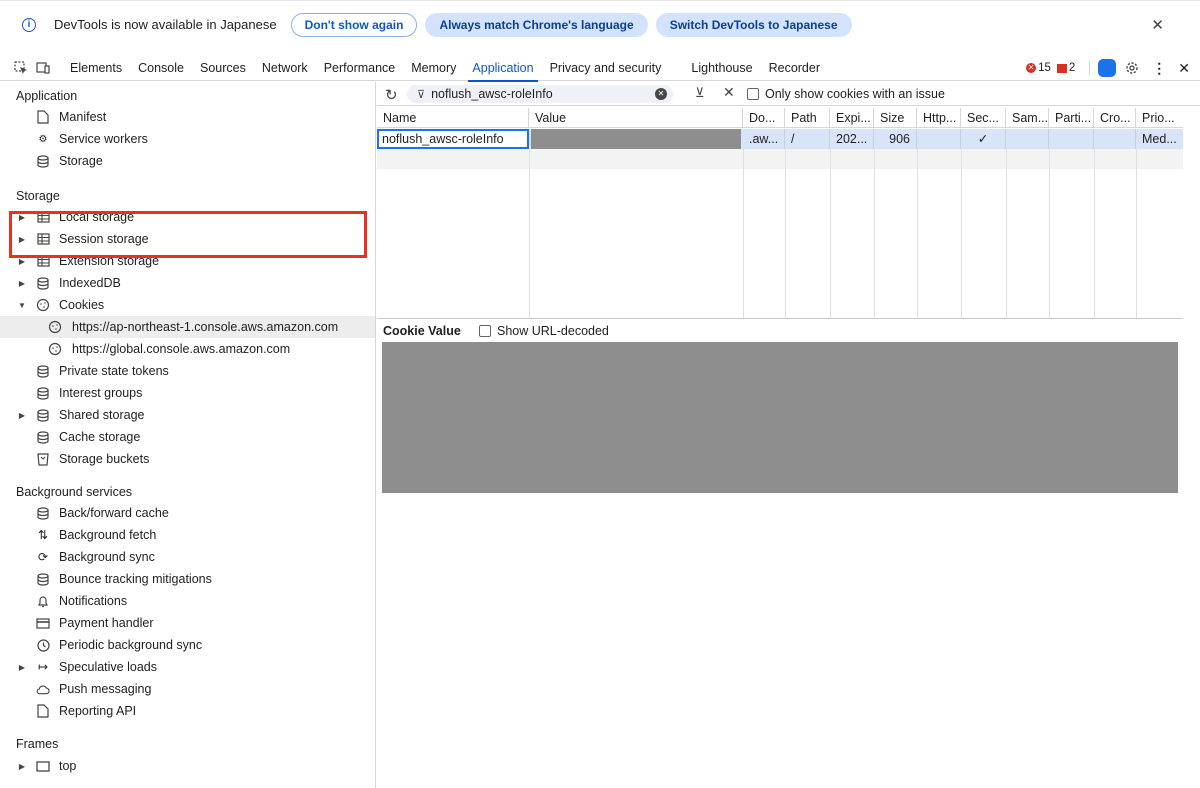 The width and height of the screenshot is (1200, 788). What do you see at coordinates (1090, 68) in the screenshot?
I see `divider` at bounding box center [1090, 68].